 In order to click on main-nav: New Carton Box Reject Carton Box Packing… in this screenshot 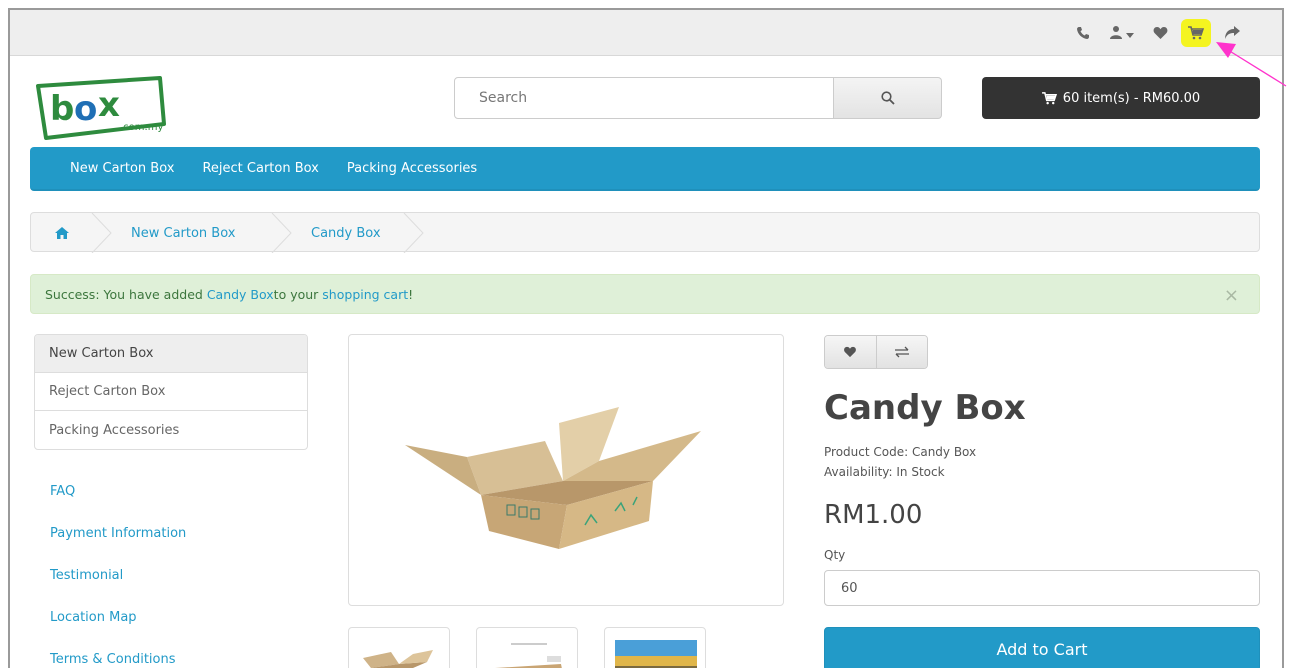, I will do `click(645, 169)`.